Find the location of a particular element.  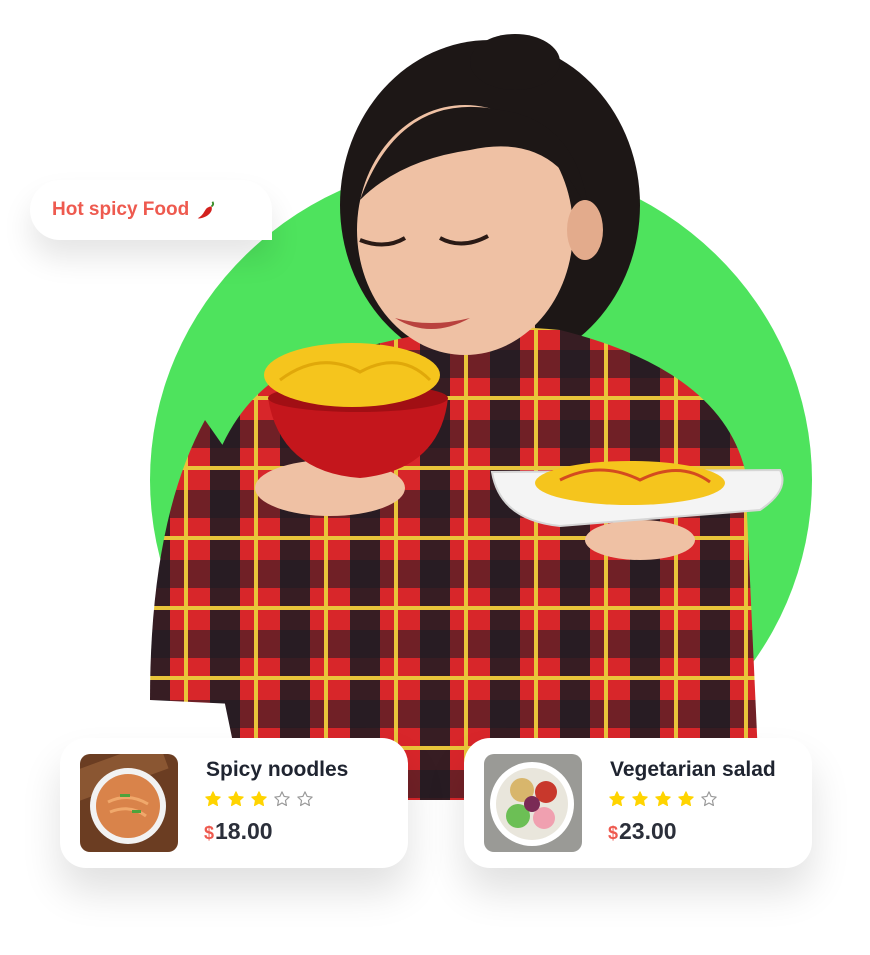

spicy-noodles-image is located at coordinates (129, 803).